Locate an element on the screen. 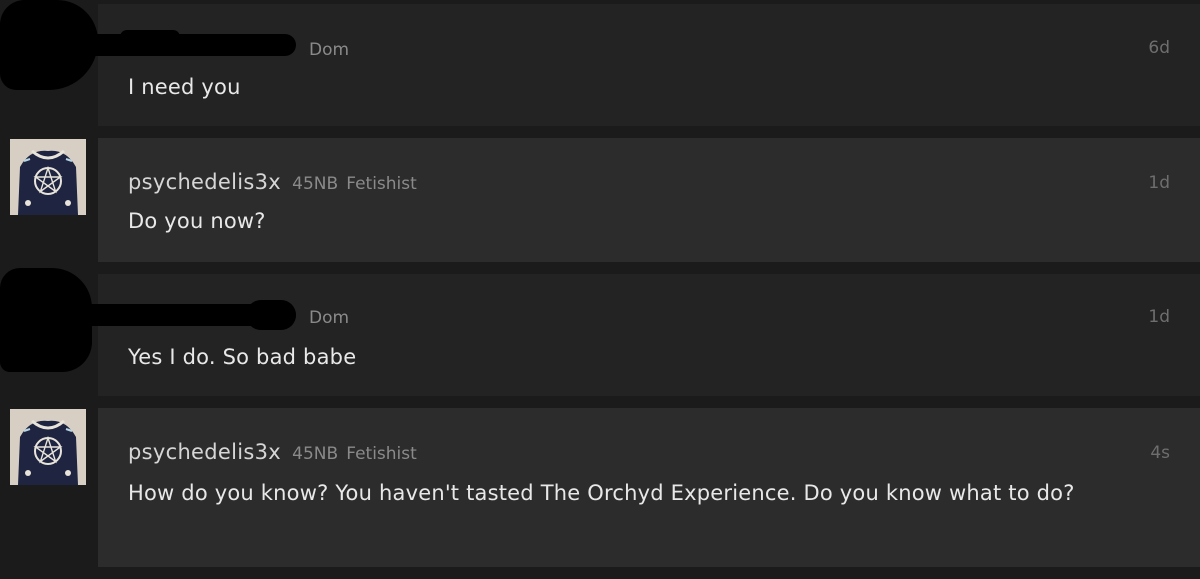 The height and width of the screenshot is (579, 1200). message-timestamp: 6d is located at coordinates (1159, 48).